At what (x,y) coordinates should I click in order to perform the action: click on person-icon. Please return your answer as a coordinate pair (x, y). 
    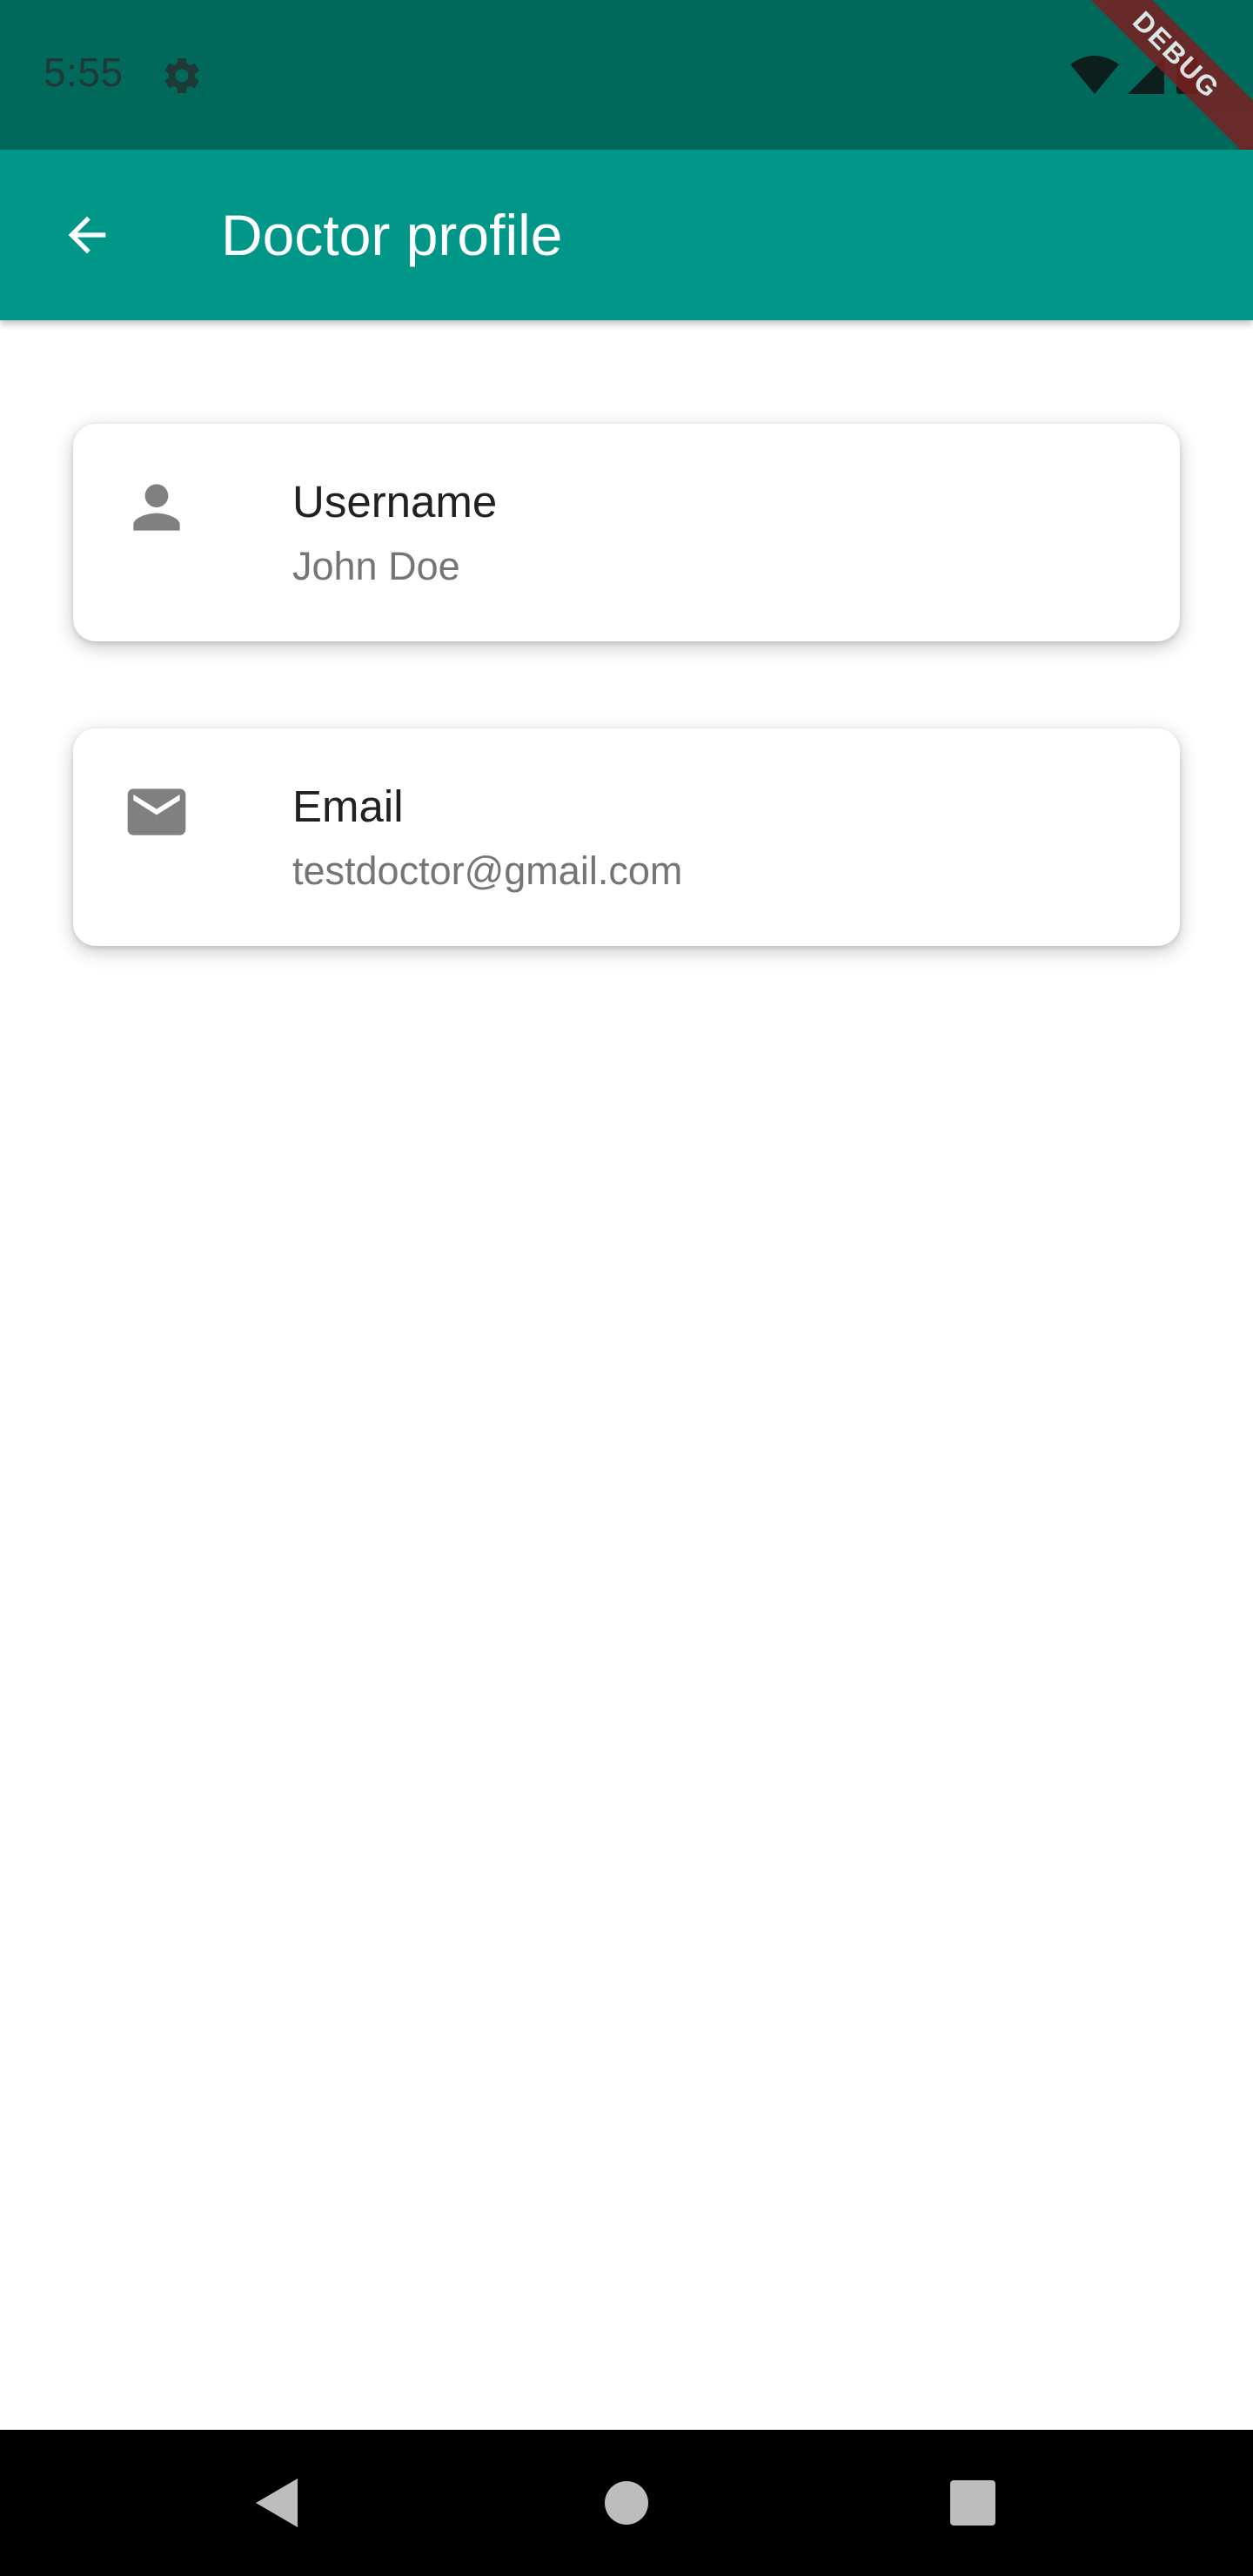
    Looking at the image, I should click on (156, 507).